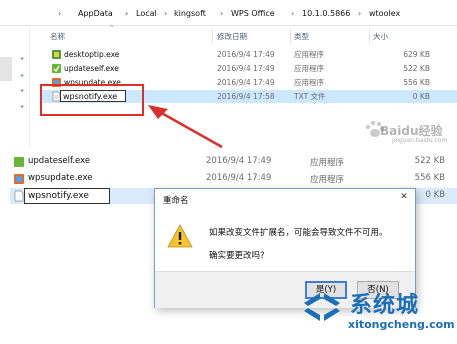 The height and width of the screenshot is (344, 457). I want to click on highlight-frame, so click(92, 100).